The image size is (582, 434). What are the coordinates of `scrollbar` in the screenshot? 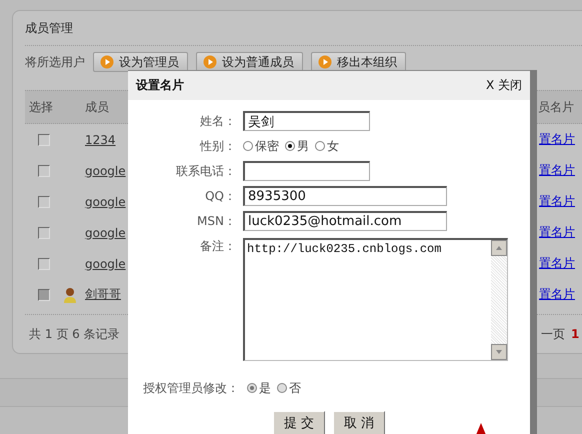 It's located at (499, 300).